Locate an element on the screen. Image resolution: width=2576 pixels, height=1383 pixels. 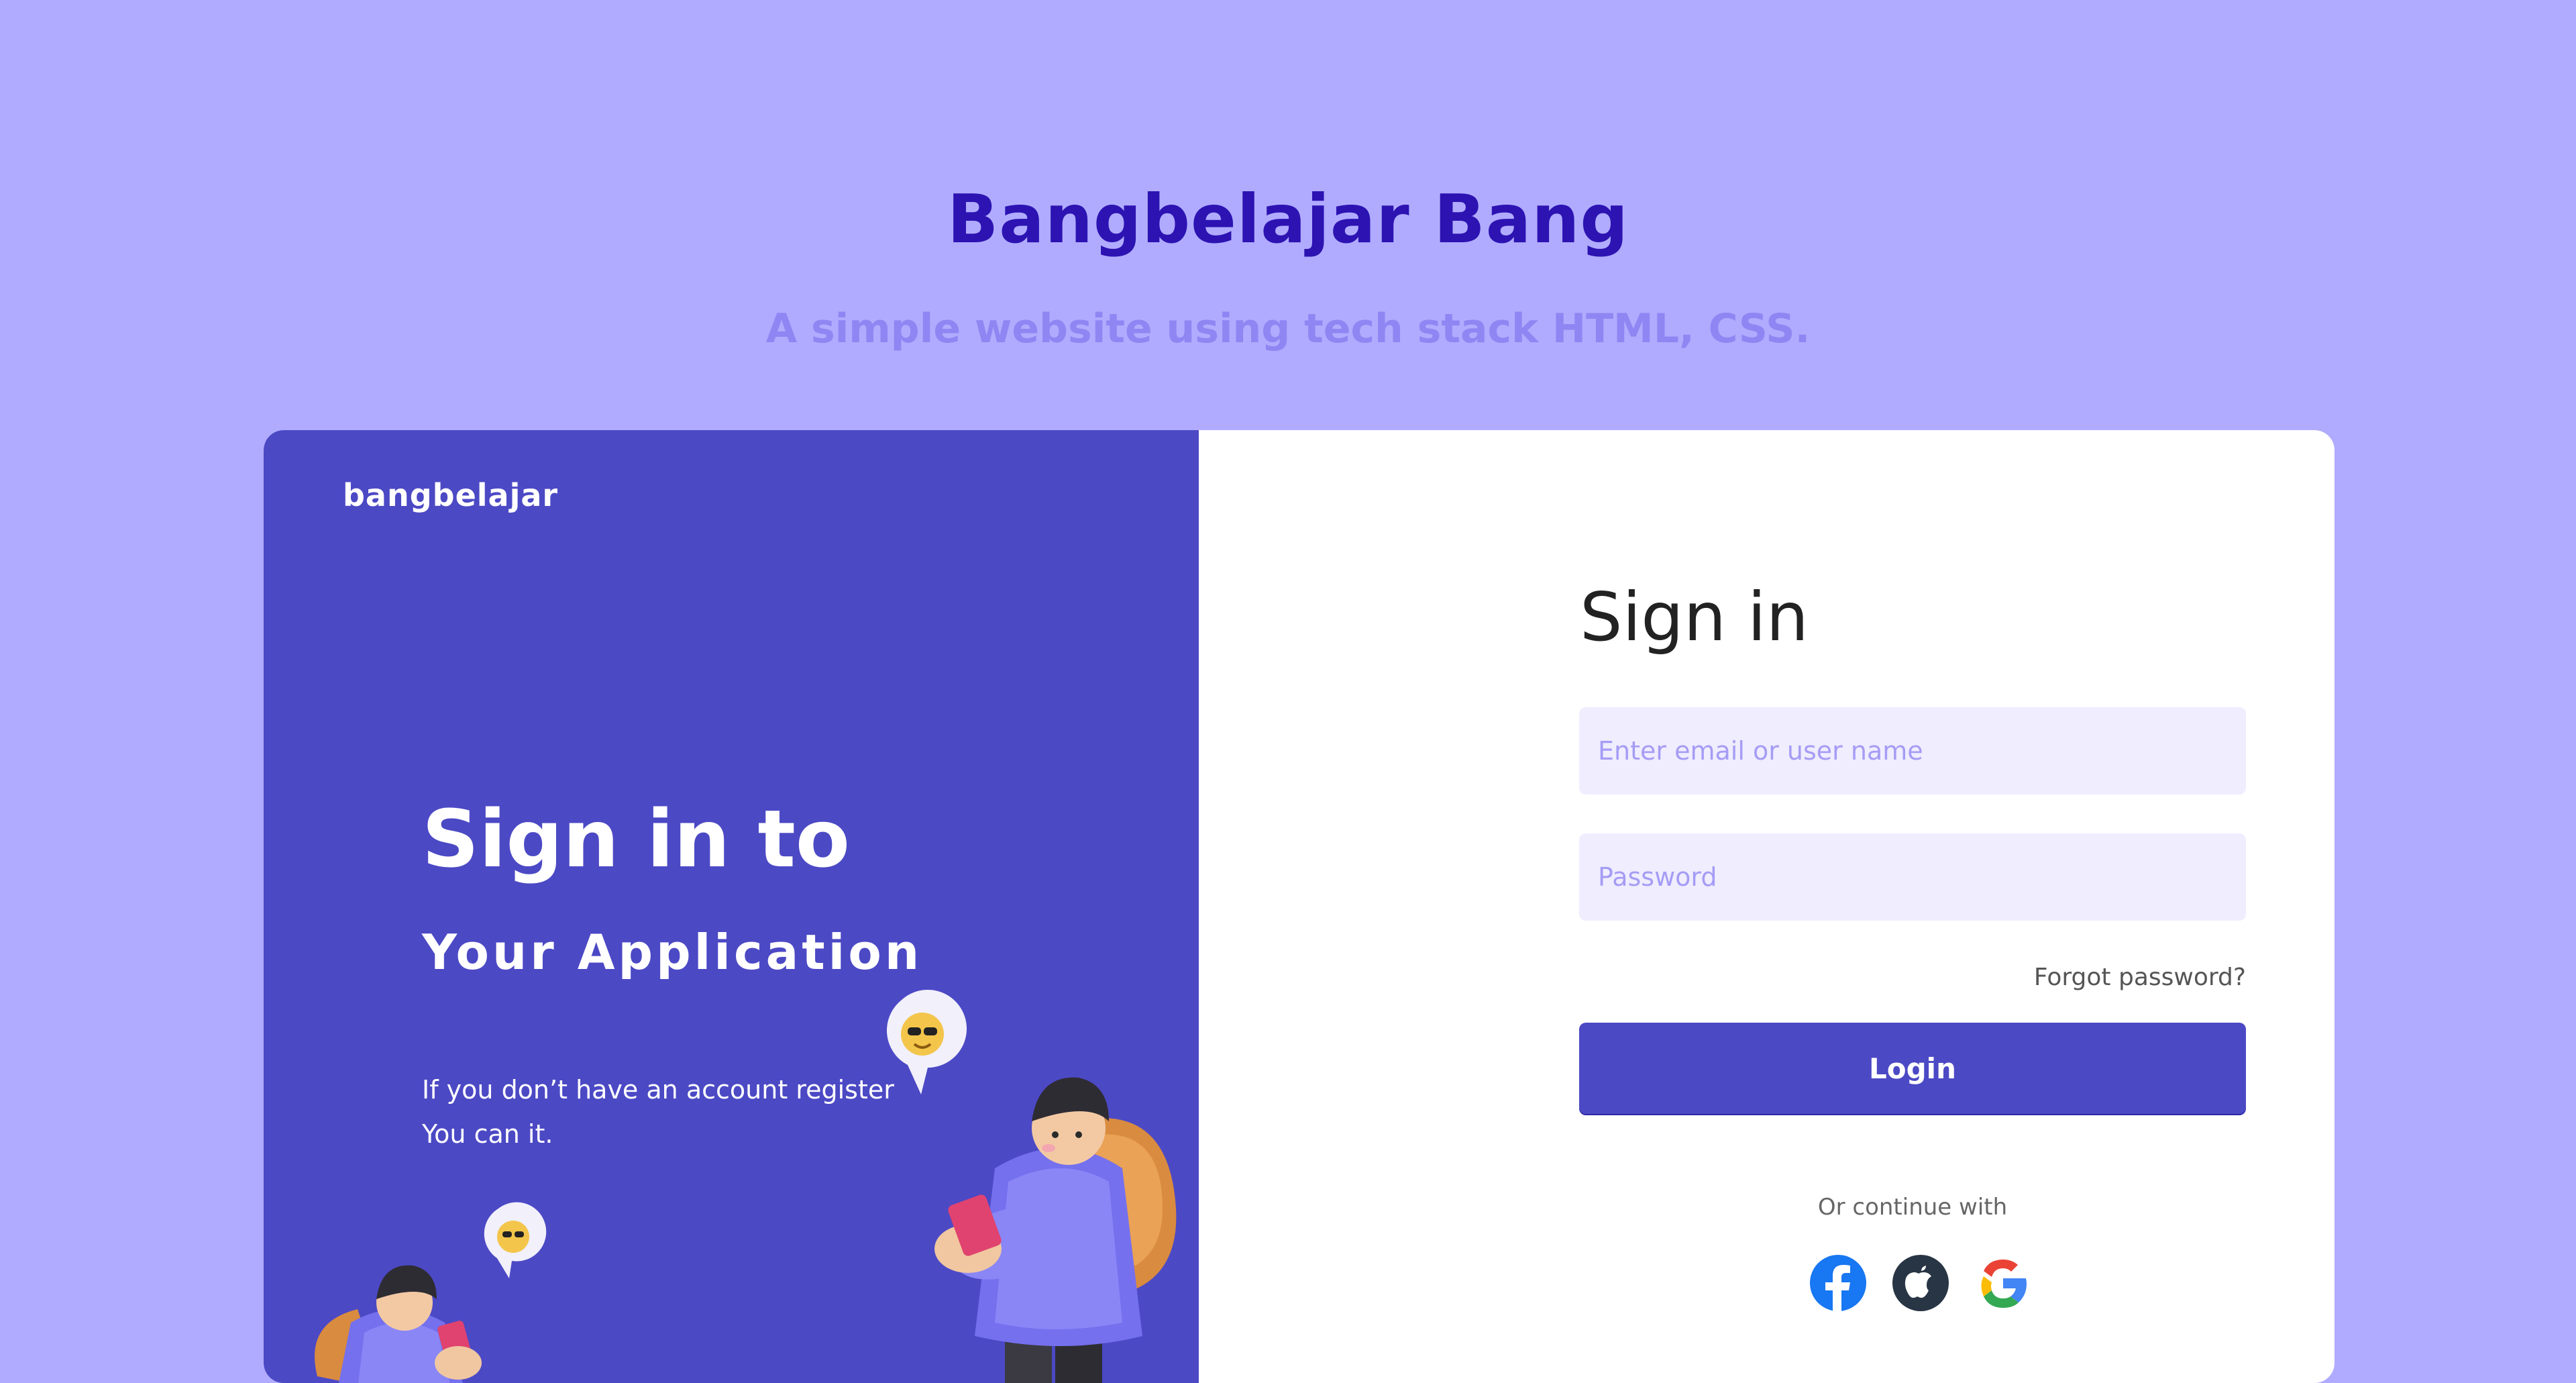
login-button: Login is located at coordinates (1912, 1068).